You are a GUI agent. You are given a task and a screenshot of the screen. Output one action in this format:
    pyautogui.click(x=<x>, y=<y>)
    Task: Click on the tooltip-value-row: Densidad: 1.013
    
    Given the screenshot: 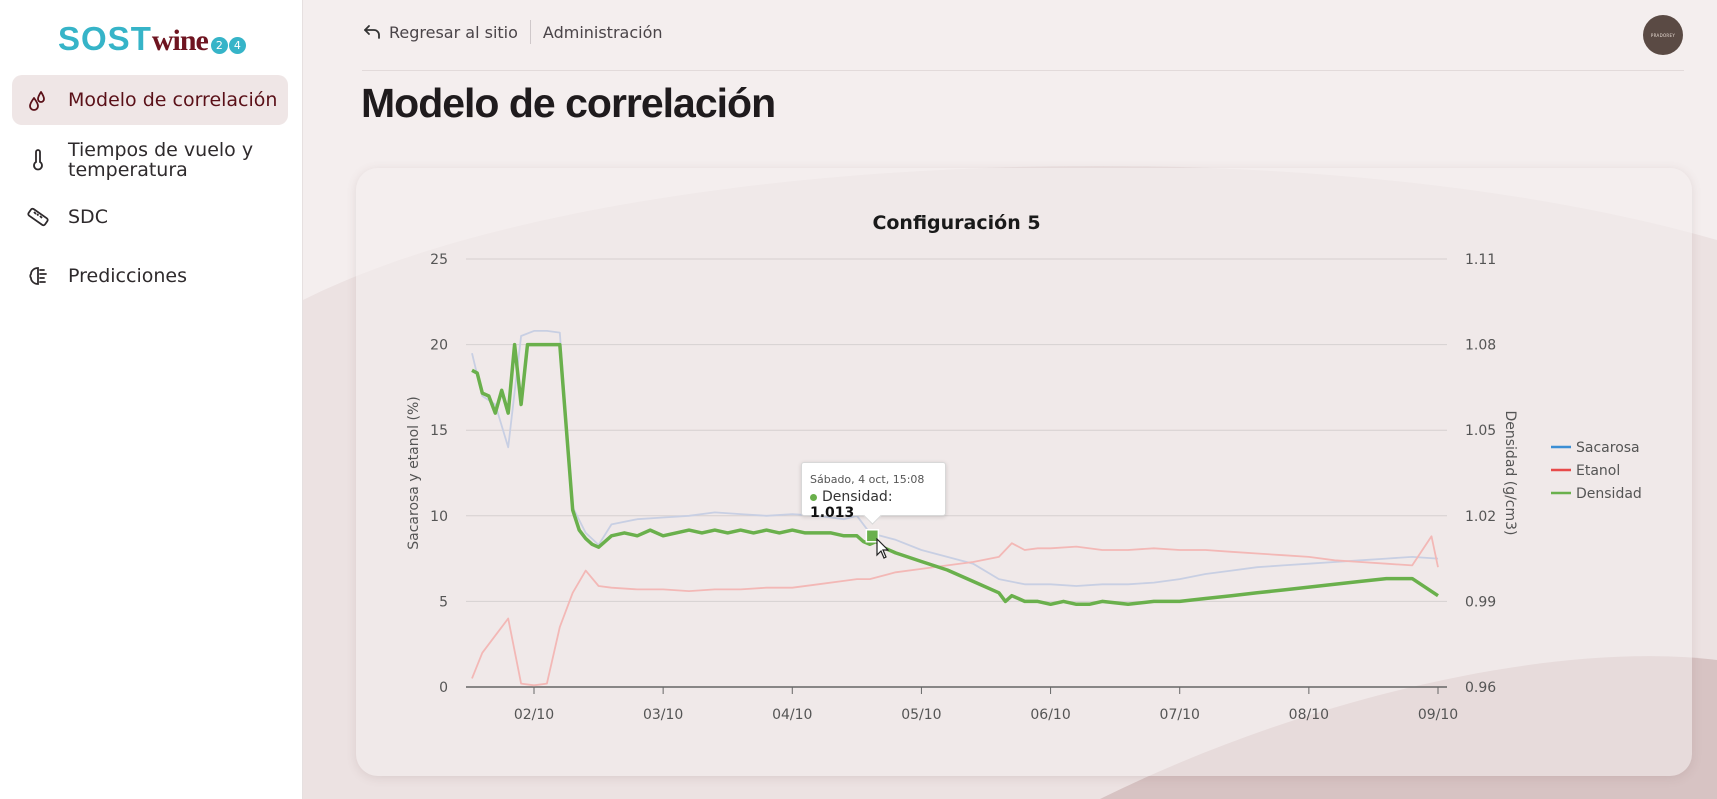 What is the action you would take?
    pyautogui.click(x=851, y=505)
    